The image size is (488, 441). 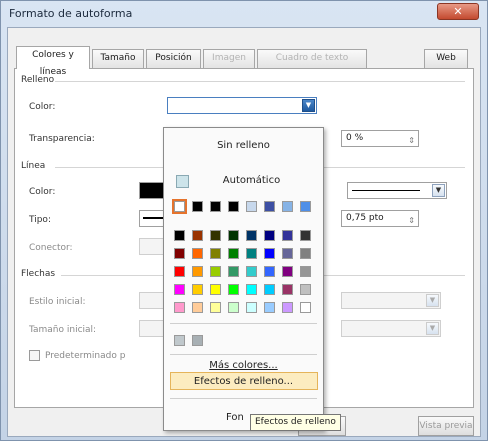 I want to click on grosor-input: 0,75 pto ⇕, so click(x=380, y=218).